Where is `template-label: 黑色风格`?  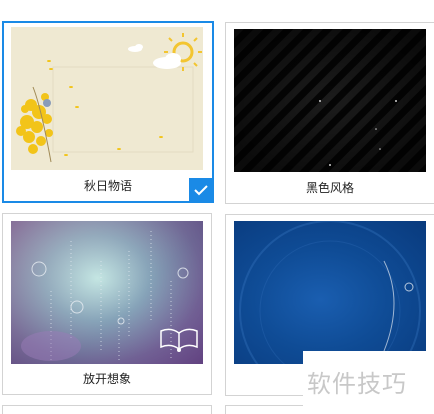 template-label: 黑色风格 is located at coordinates (329, 188).